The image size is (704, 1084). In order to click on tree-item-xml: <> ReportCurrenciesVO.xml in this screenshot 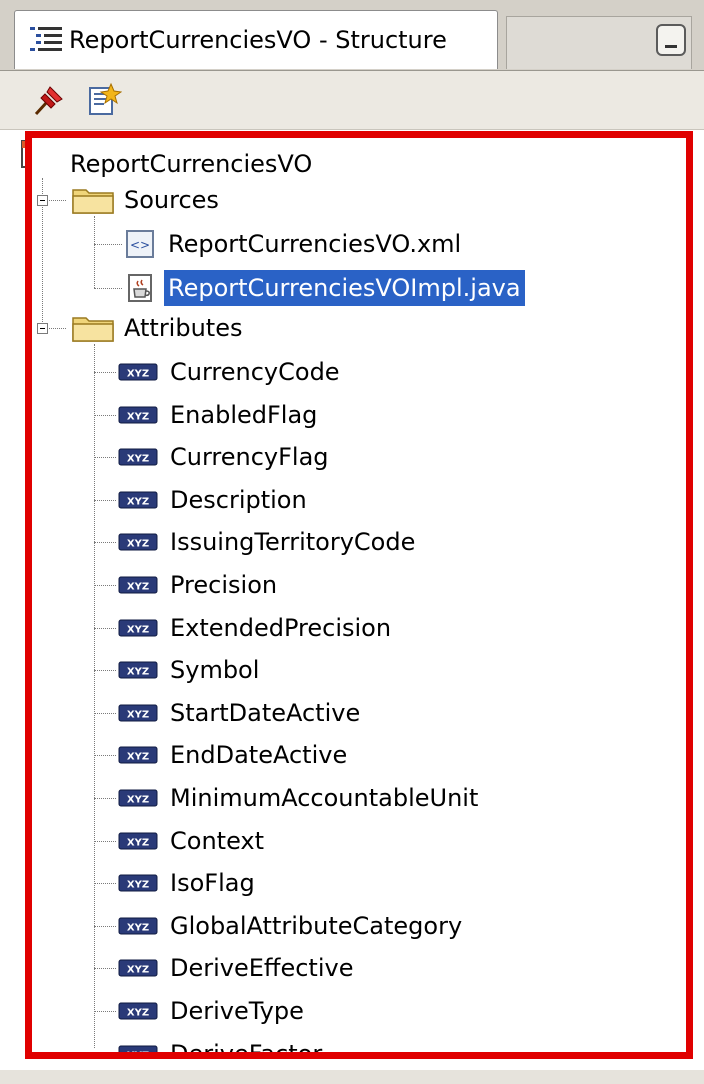, I will do `click(294, 244)`.